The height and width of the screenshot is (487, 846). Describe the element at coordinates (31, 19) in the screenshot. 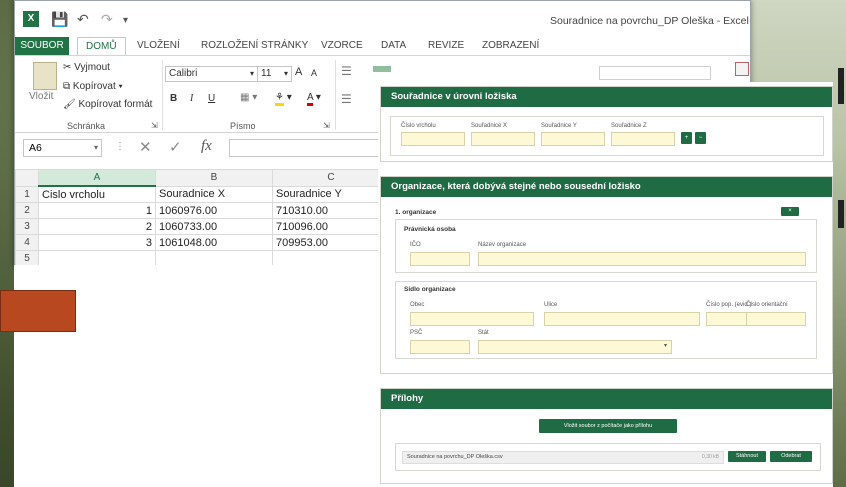

I see `excel-logo-icon: X` at that location.